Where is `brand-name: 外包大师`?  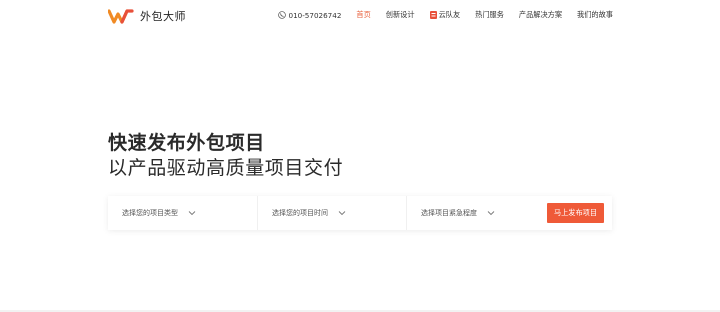 brand-name: 外包大师 is located at coordinates (163, 16).